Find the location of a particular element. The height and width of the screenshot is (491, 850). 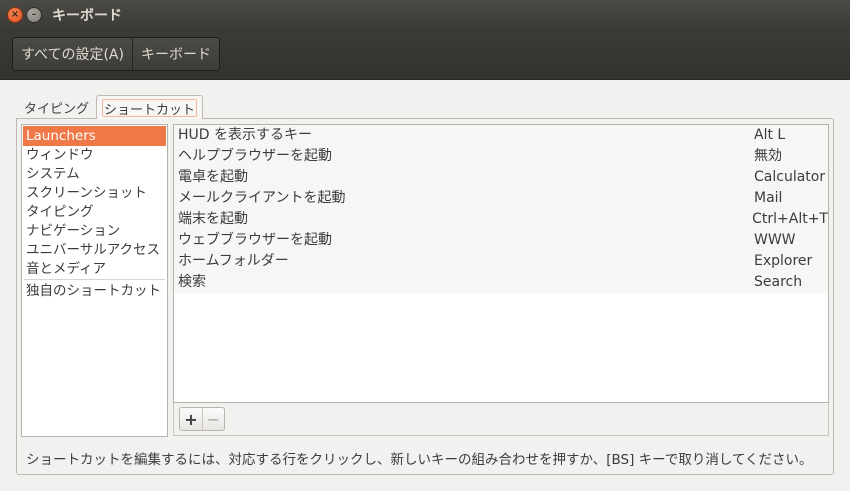

category-item-sound-media: 音とメディア is located at coordinates (94, 269).